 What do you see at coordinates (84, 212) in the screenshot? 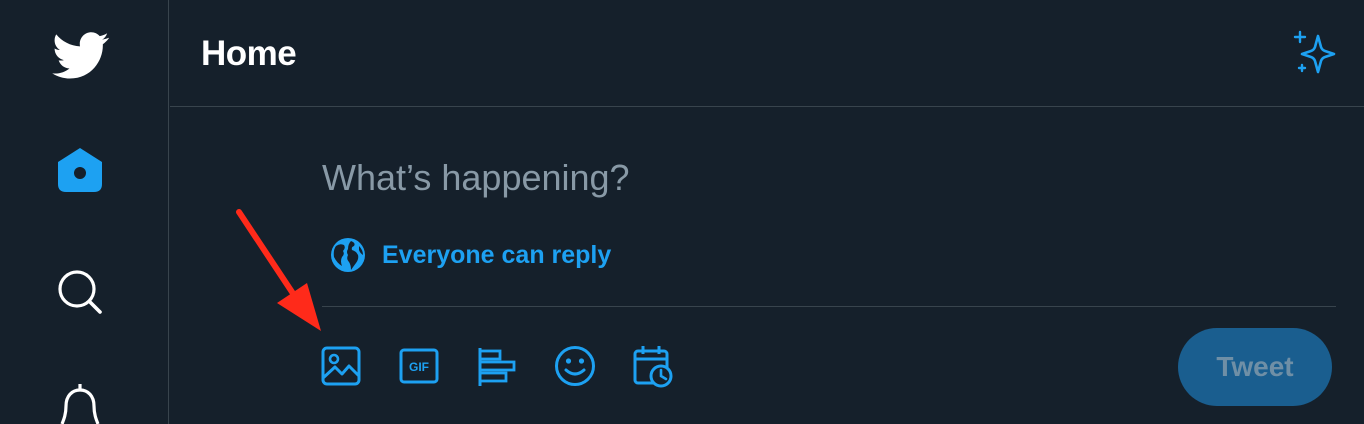
I see `sidebar` at bounding box center [84, 212].